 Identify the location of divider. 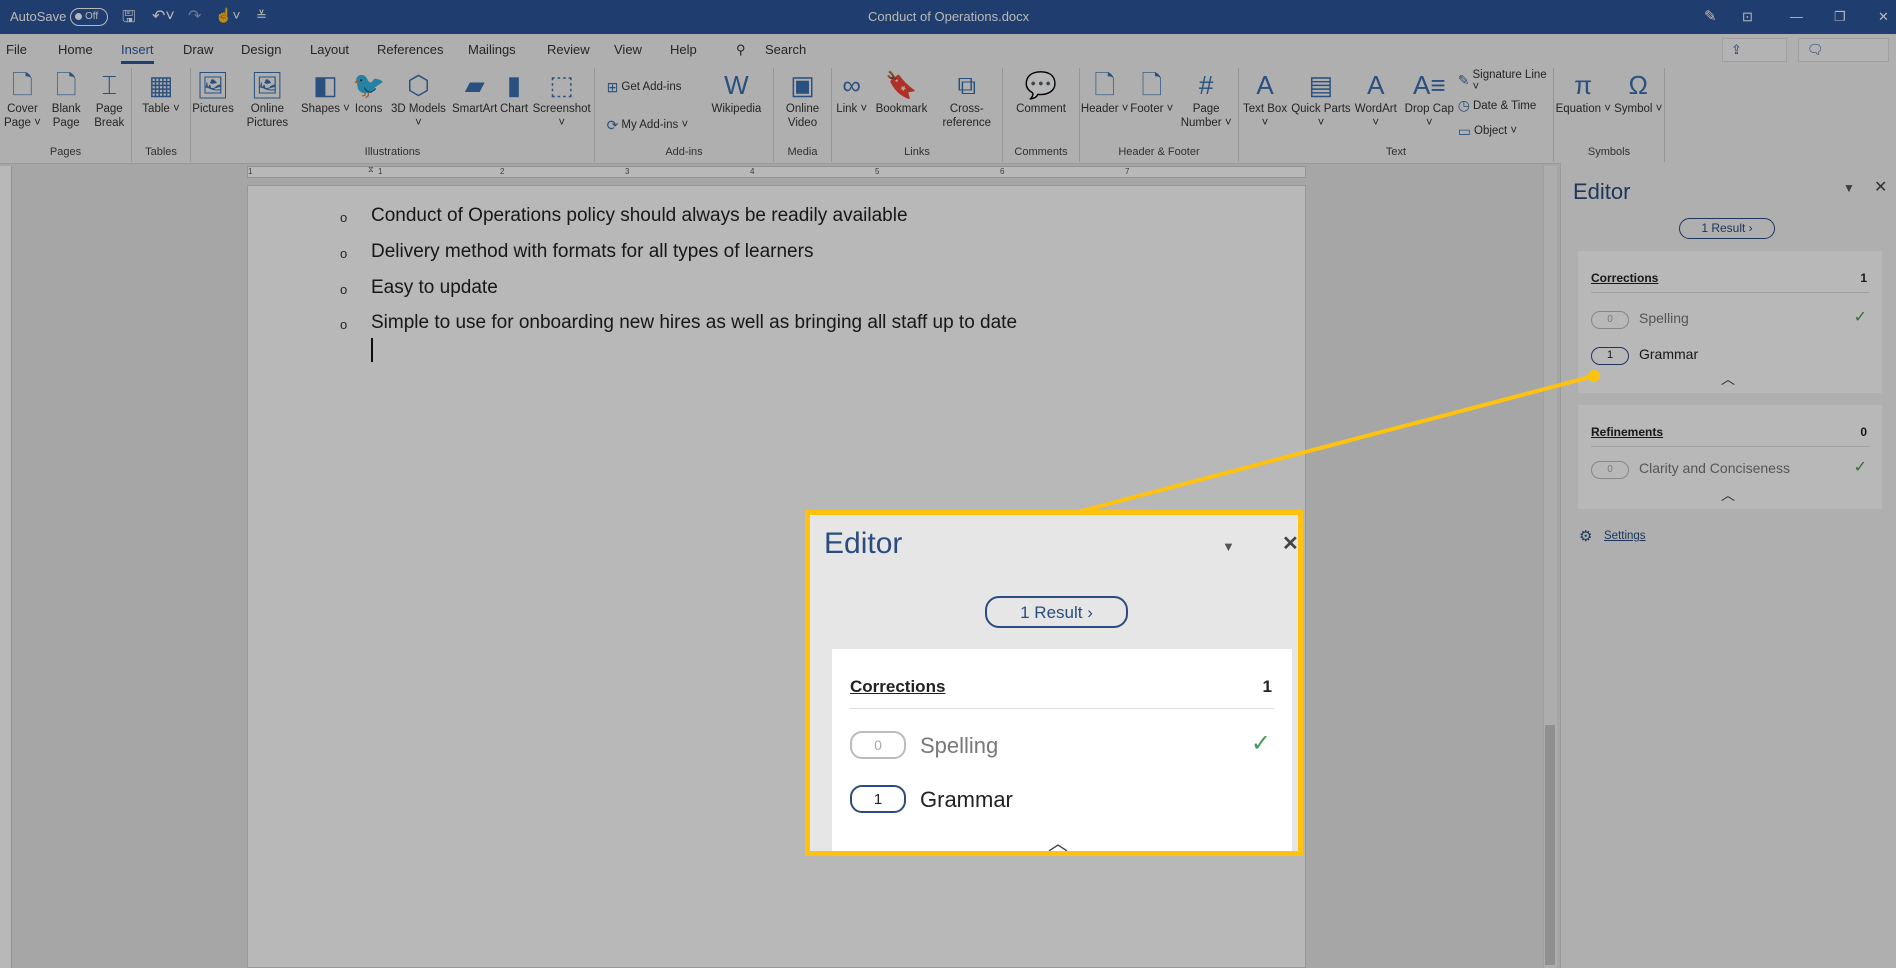
(1062, 708).